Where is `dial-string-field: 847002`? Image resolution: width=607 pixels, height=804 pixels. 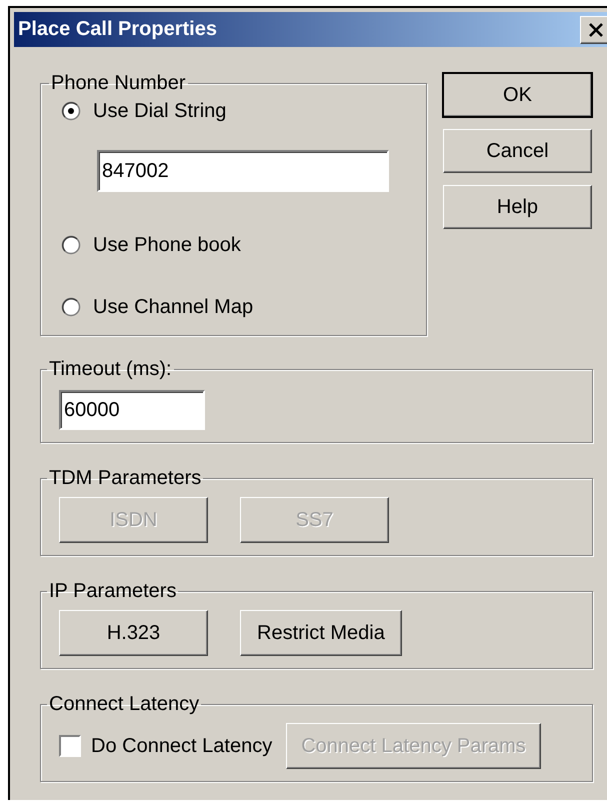 dial-string-field: 847002 is located at coordinates (243, 171).